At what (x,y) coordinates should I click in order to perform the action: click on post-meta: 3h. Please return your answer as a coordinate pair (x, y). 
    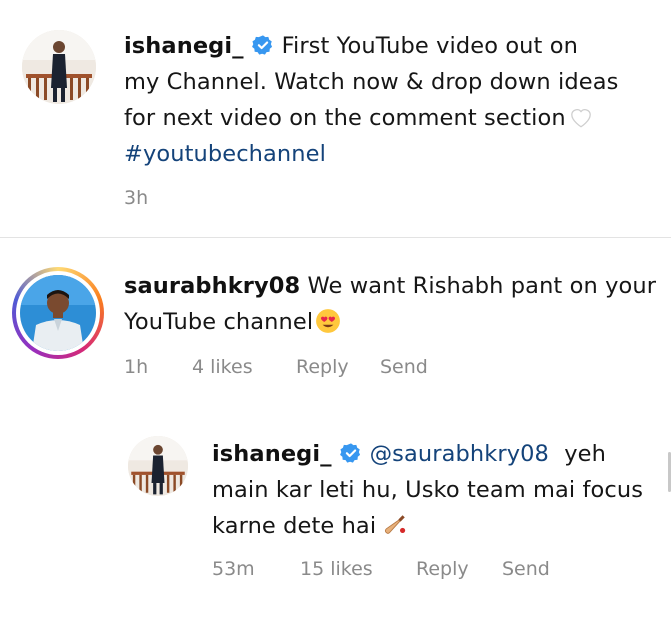
    Looking at the image, I should click on (224, 198).